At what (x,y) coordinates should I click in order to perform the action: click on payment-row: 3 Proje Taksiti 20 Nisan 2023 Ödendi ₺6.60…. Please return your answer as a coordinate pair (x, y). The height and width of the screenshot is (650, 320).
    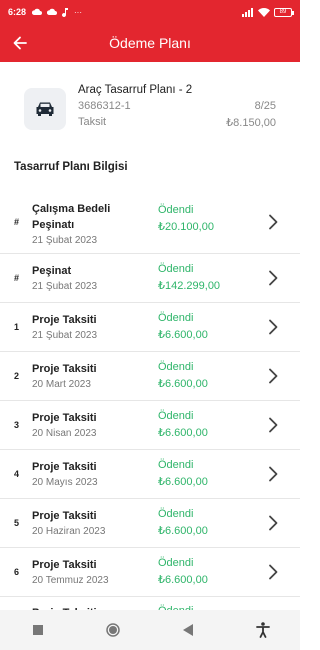
    Looking at the image, I should click on (150, 425).